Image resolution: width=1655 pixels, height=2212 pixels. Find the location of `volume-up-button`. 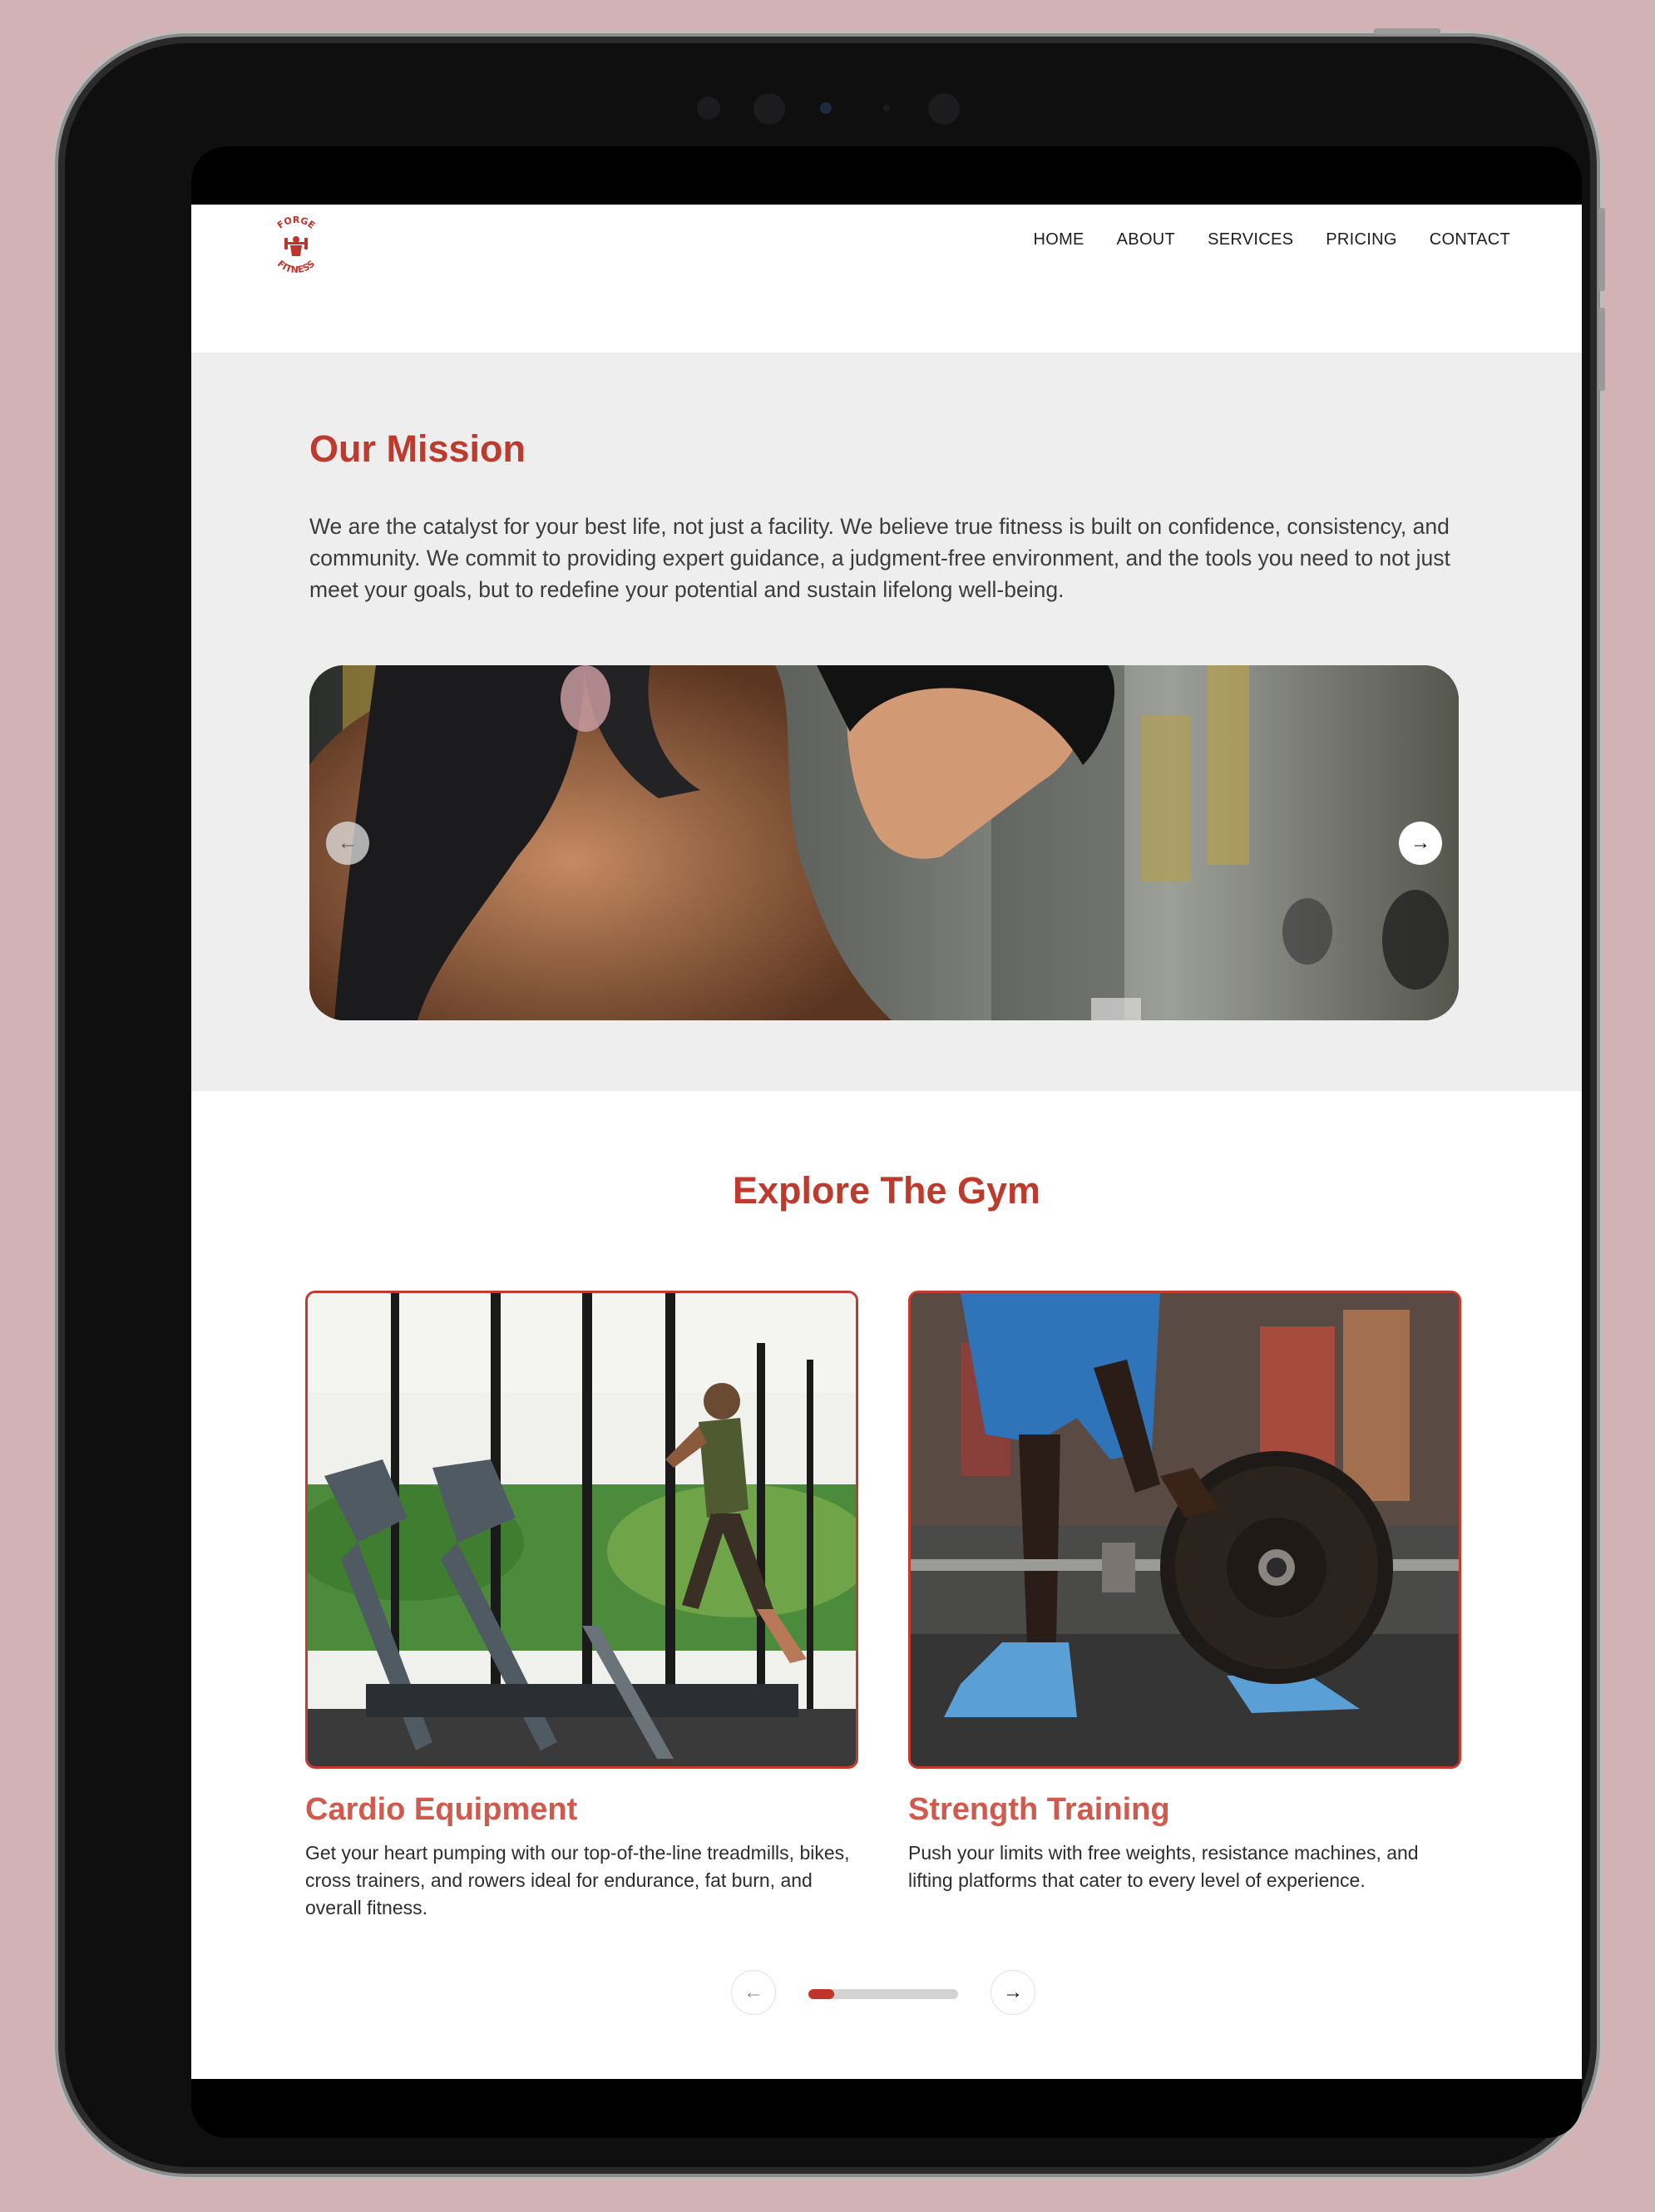

volume-up-button is located at coordinates (1601, 249).